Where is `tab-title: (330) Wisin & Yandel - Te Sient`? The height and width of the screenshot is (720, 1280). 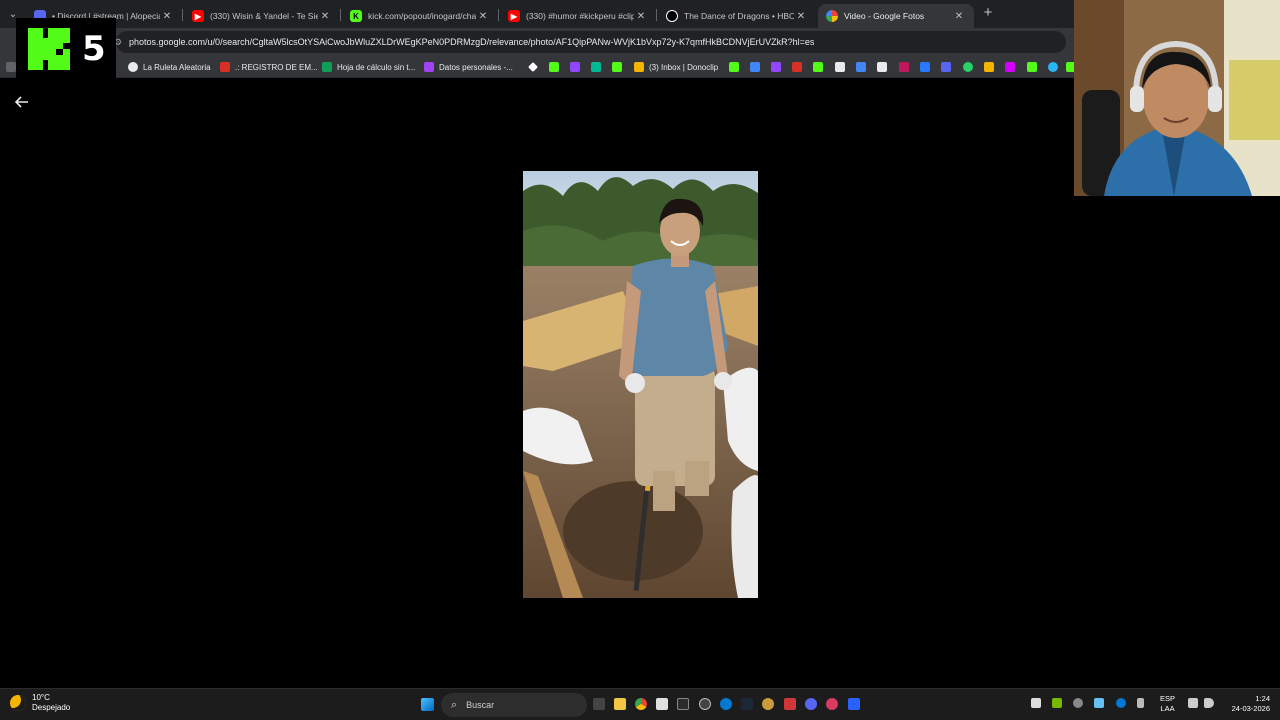 tab-title: (330) Wisin & Yandel - Te Sient is located at coordinates (264, 16).